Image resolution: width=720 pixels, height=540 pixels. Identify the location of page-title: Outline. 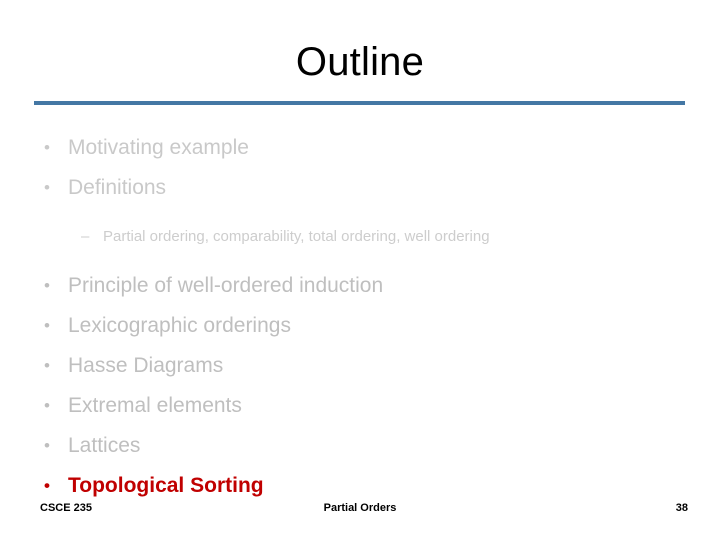
(360, 62).